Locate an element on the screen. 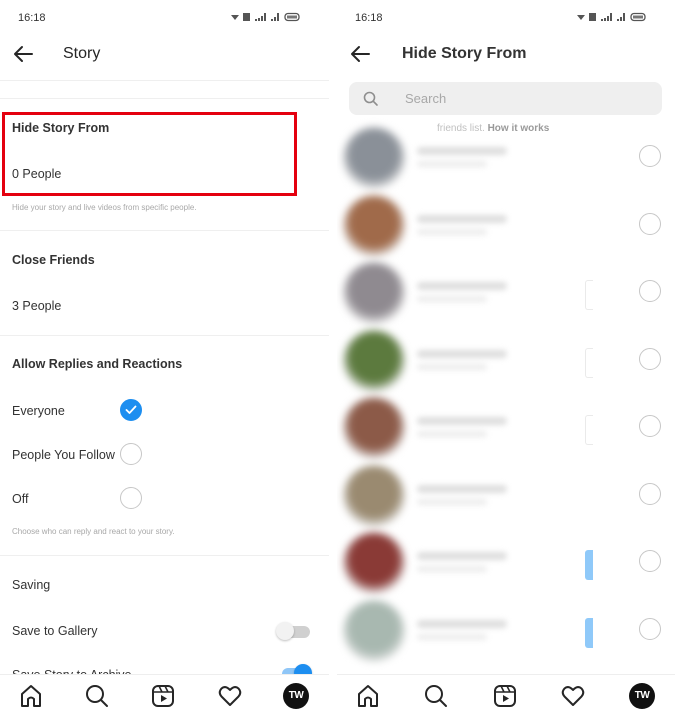 This screenshot has width=675, height=716. search-input is located at coordinates (525, 98).